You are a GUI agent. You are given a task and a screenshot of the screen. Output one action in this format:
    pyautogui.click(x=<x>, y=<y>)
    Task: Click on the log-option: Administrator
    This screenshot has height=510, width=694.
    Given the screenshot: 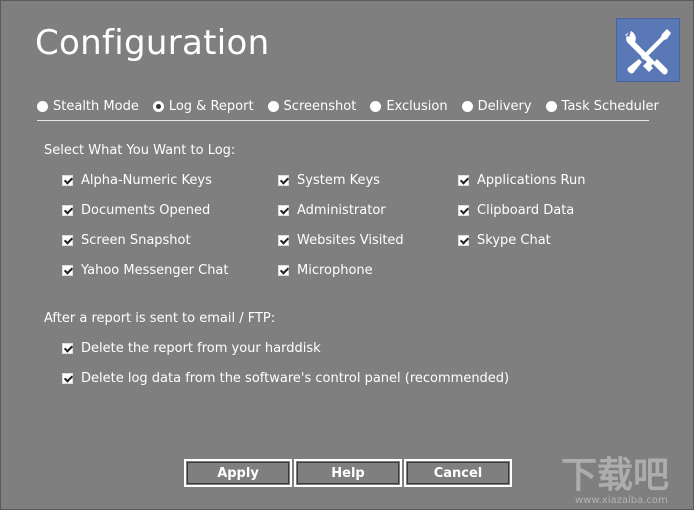 What is the action you would take?
    pyautogui.click(x=332, y=210)
    